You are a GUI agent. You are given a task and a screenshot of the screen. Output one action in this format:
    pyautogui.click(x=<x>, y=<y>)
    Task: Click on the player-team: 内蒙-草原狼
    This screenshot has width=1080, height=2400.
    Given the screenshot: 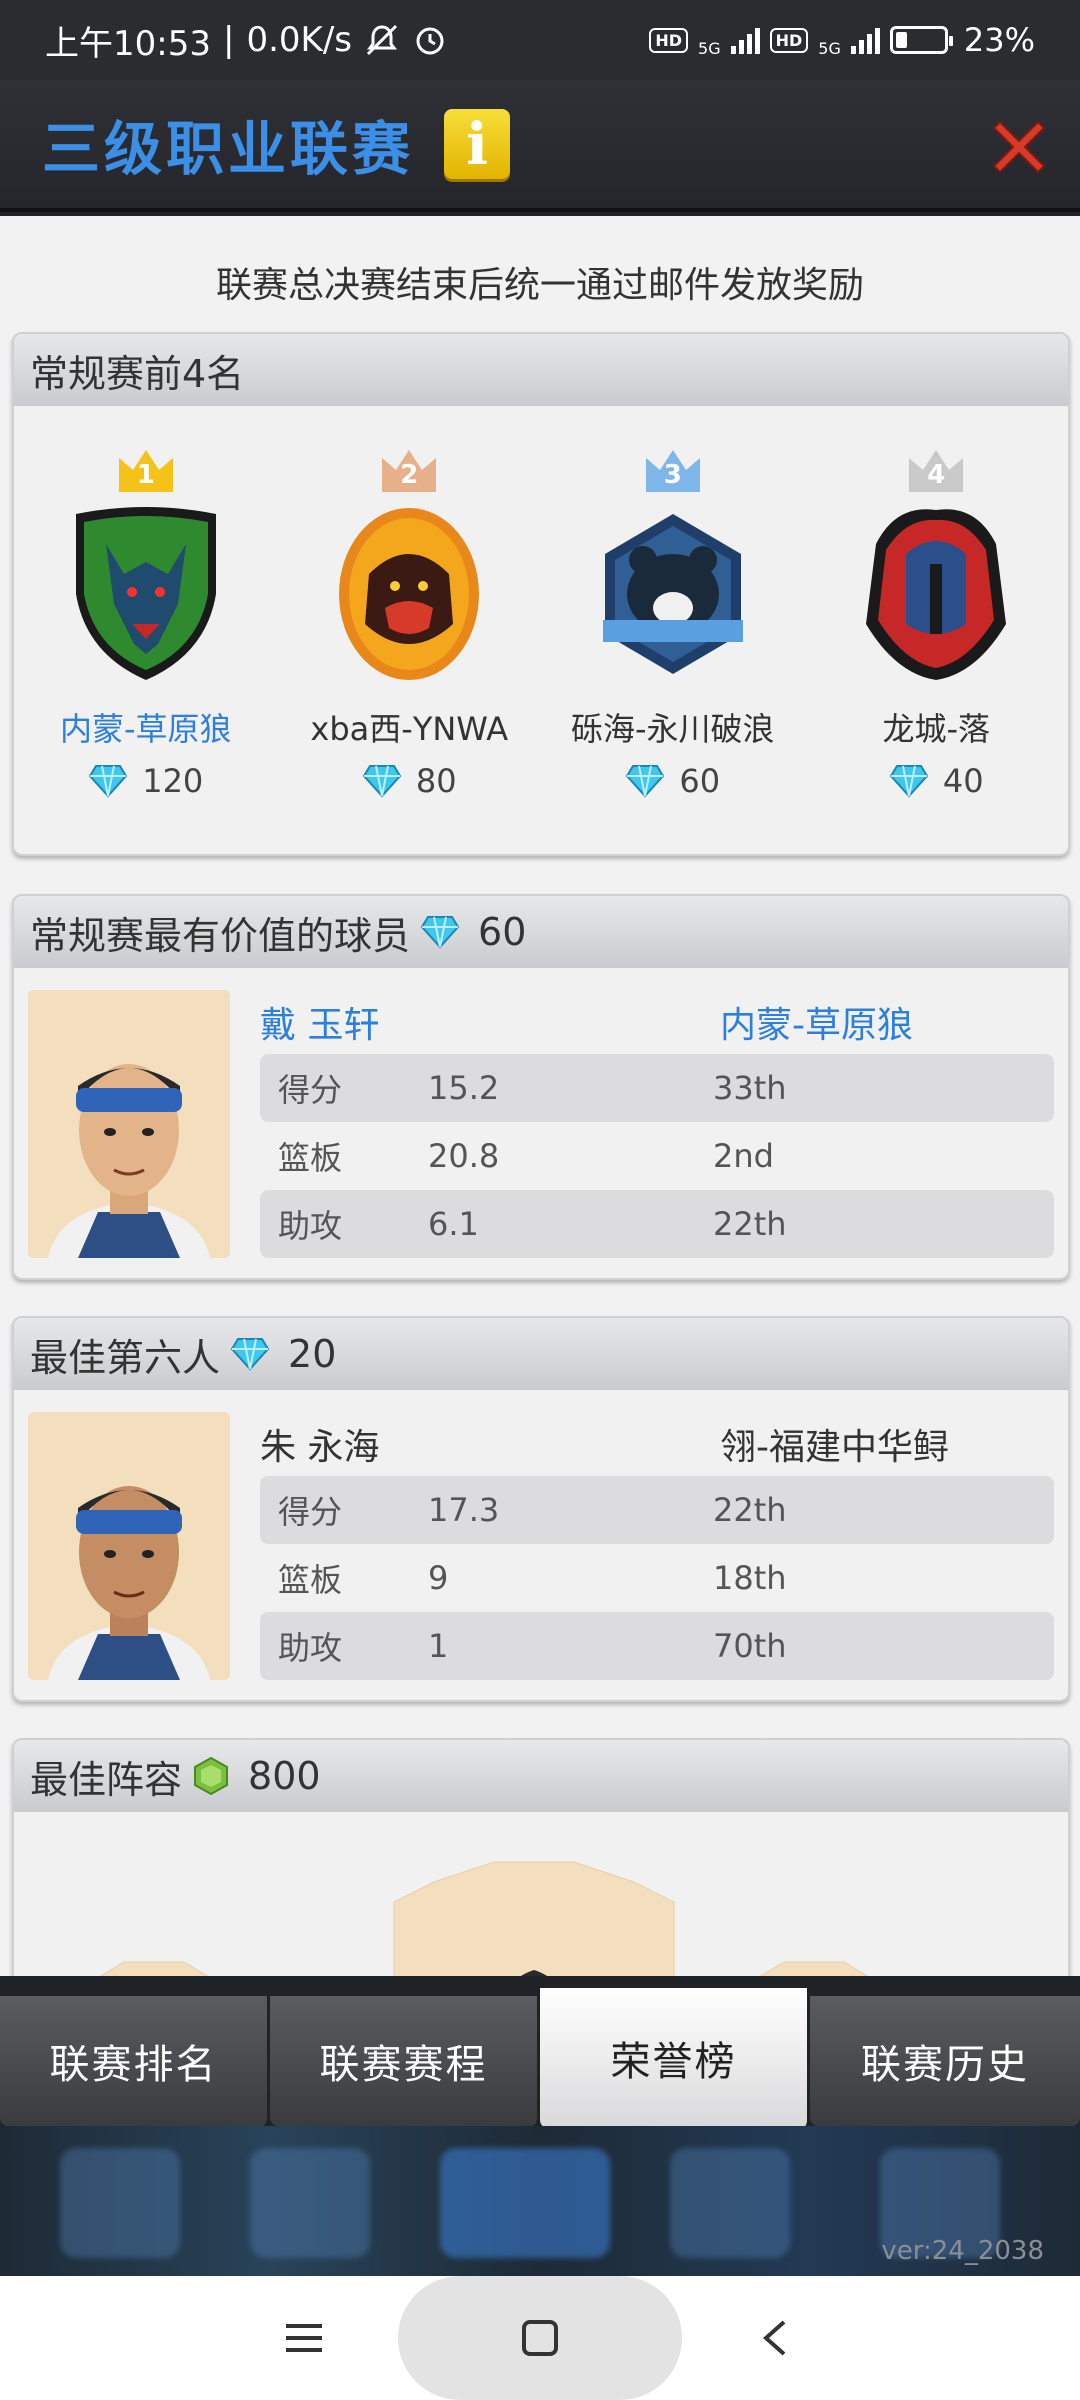 What is the action you would take?
    pyautogui.click(x=816, y=1022)
    